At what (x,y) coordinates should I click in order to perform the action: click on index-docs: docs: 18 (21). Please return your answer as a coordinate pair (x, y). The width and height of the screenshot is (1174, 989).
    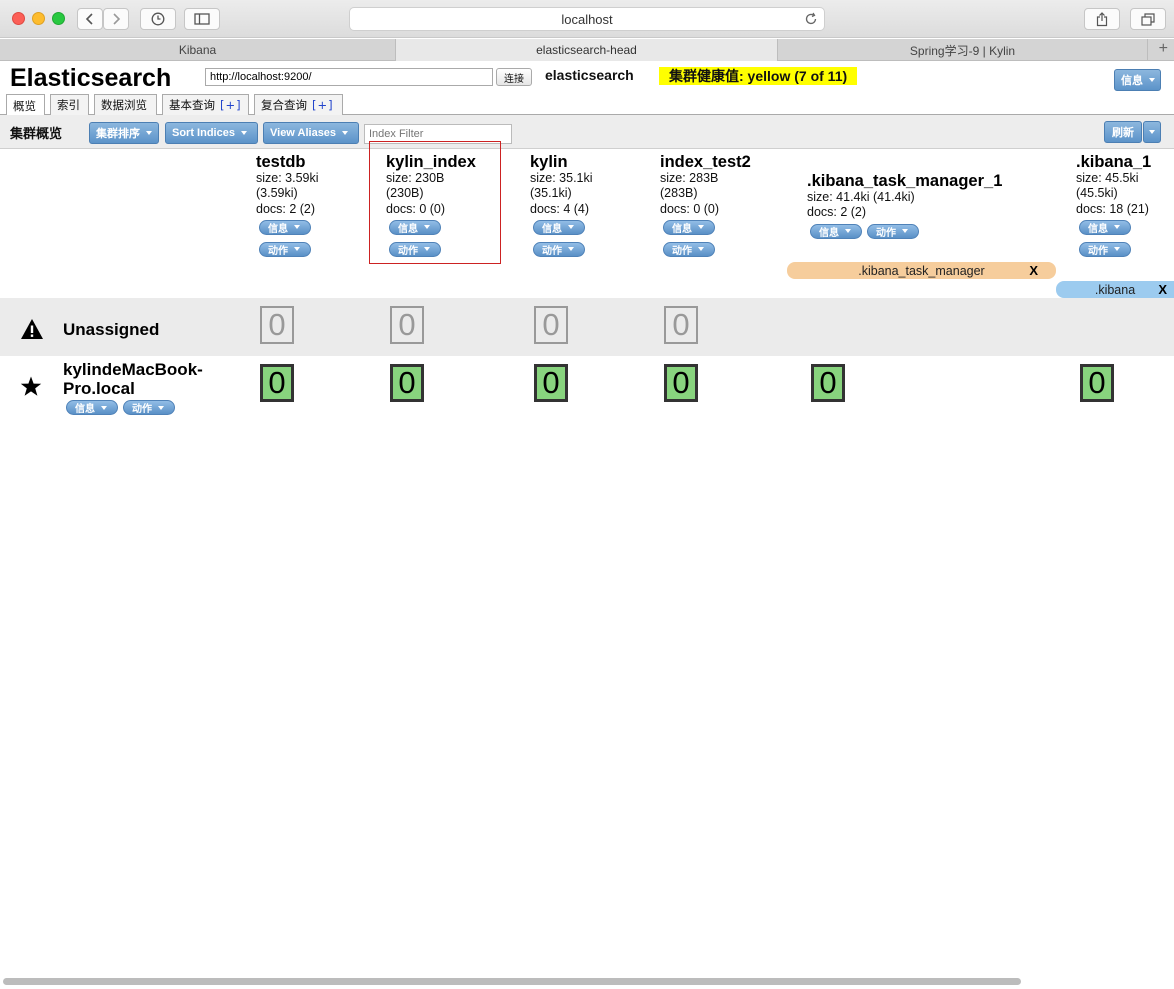
    Looking at the image, I should click on (1112, 208).